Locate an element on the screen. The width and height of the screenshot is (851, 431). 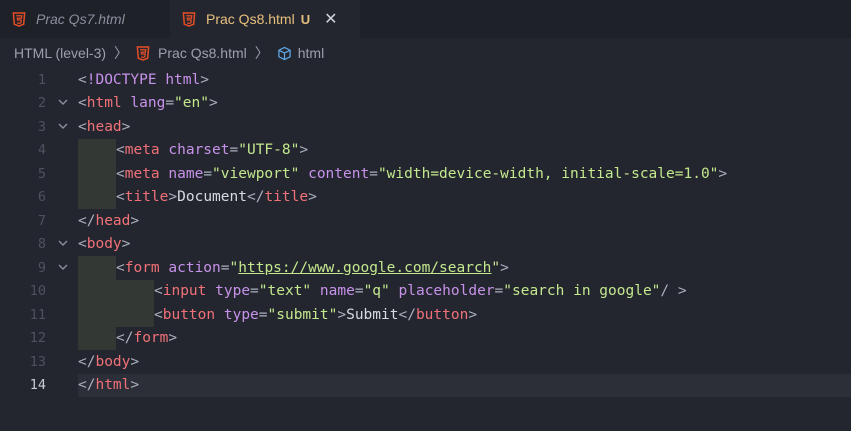
code-token: input is located at coordinates (184, 291).